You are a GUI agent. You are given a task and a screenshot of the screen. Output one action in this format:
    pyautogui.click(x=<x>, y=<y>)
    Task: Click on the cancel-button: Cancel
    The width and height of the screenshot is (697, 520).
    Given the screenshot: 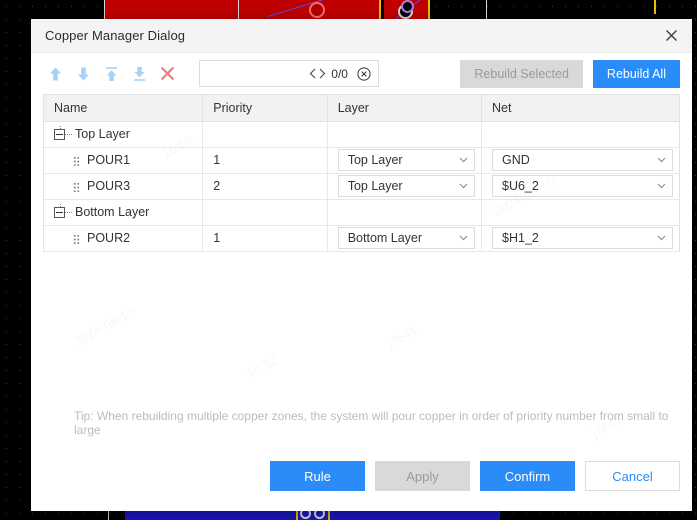 What is the action you would take?
    pyautogui.click(x=632, y=476)
    